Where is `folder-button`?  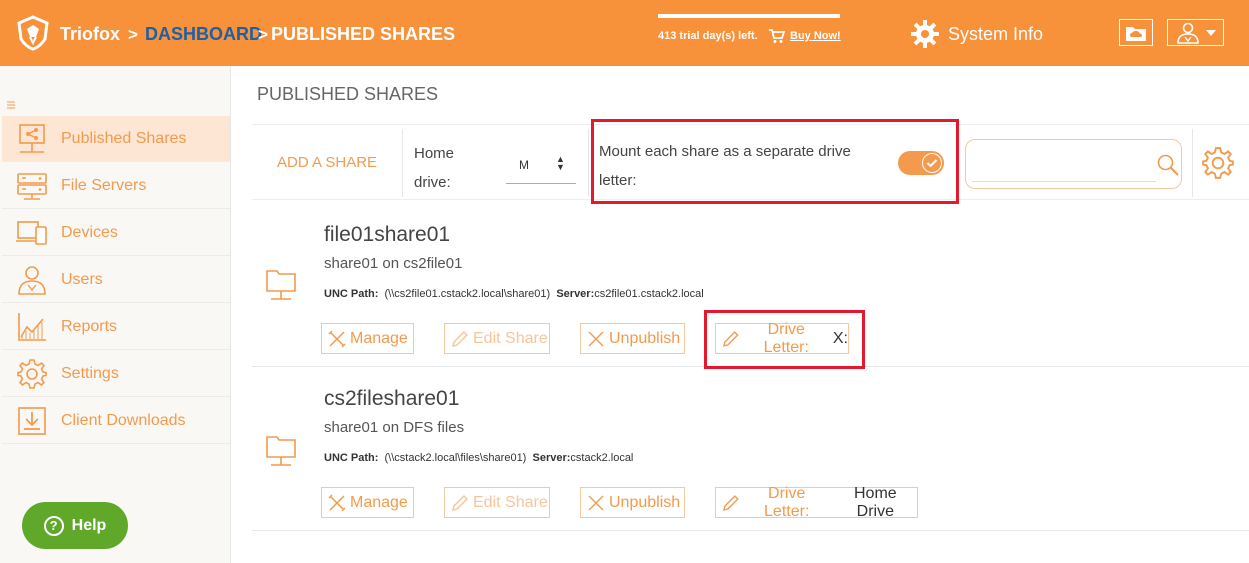 folder-button is located at coordinates (1136, 32).